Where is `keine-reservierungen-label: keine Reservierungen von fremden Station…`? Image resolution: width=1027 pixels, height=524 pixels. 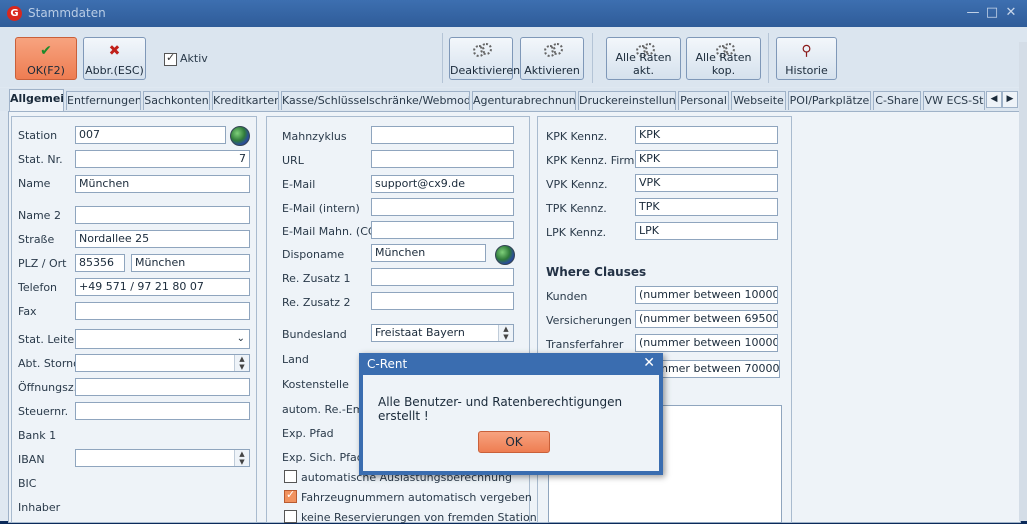
keine-reservierungen-label: keine Reservierungen von fremden Station… is located at coordinates (426, 517).